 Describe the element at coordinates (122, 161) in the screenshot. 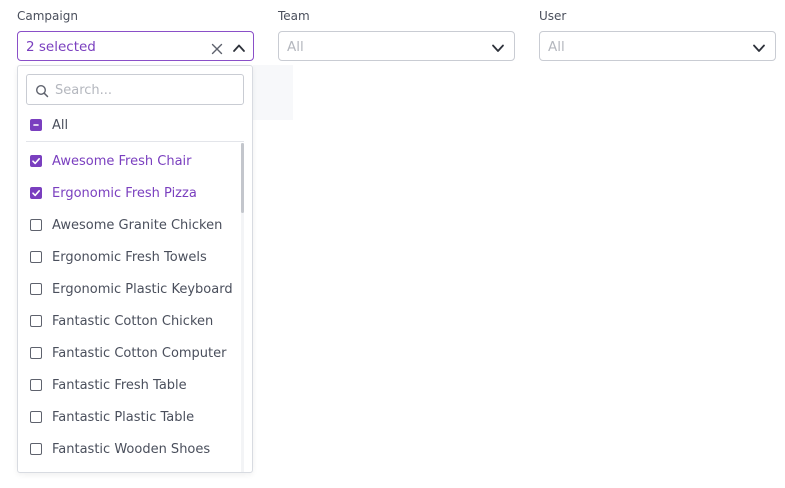

I see `option-label: Awesome Fresh Chair` at that location.